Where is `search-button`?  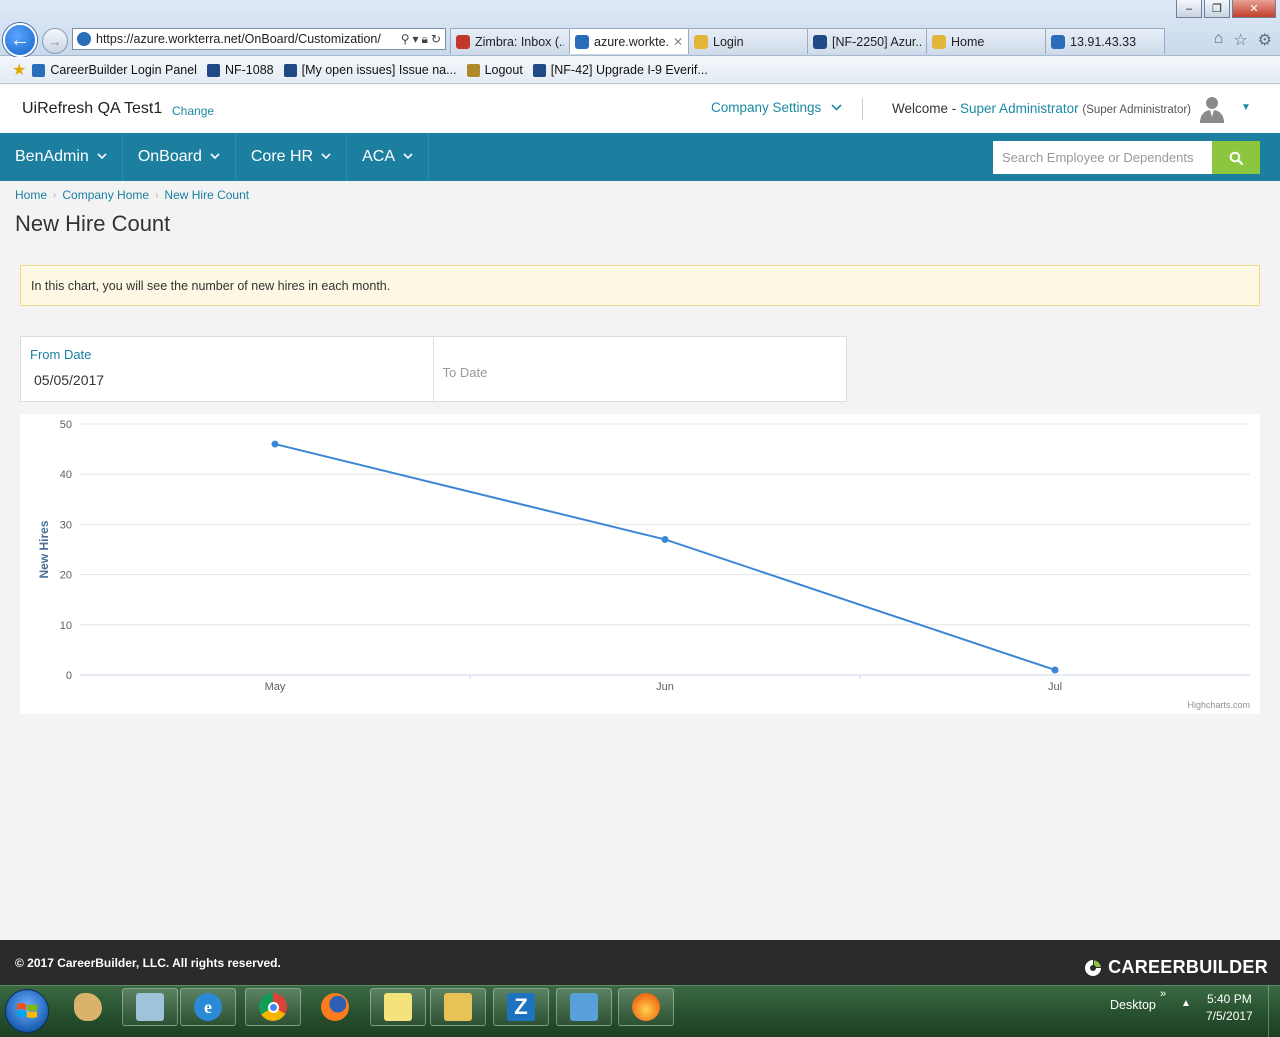 search-button is located at coordinates (1236, 157).